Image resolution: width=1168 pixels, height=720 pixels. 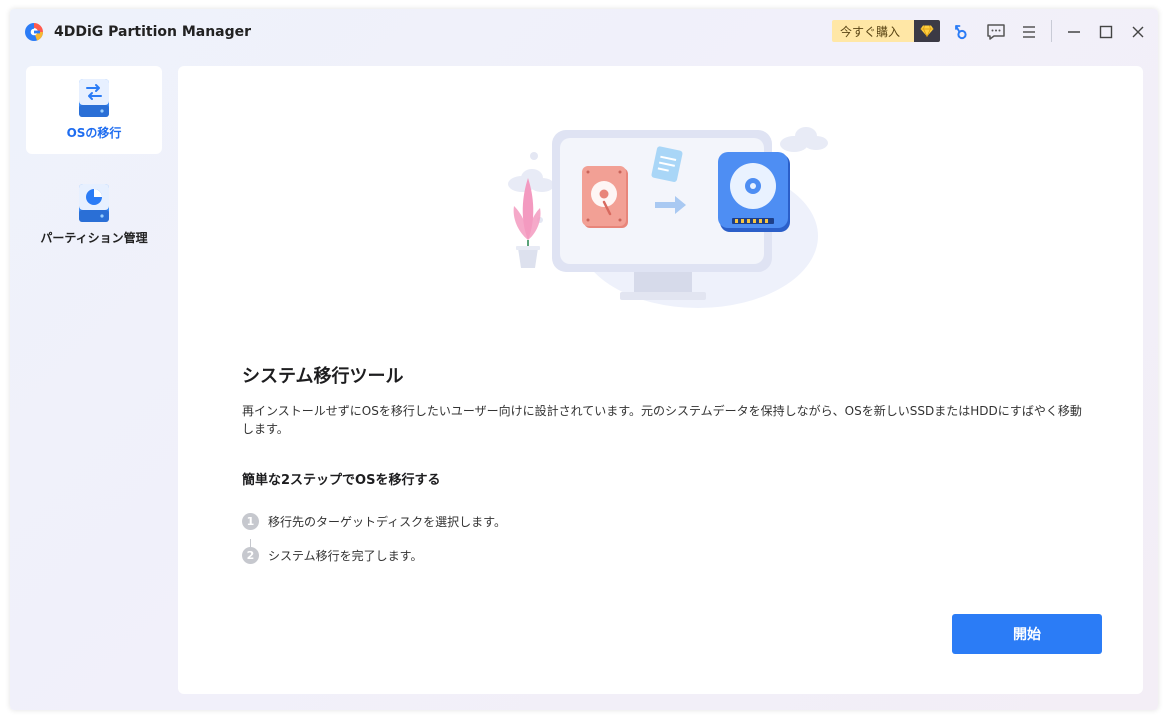 I want to click on step-text: システム移行を完了します。, so click(x=345, y=555).